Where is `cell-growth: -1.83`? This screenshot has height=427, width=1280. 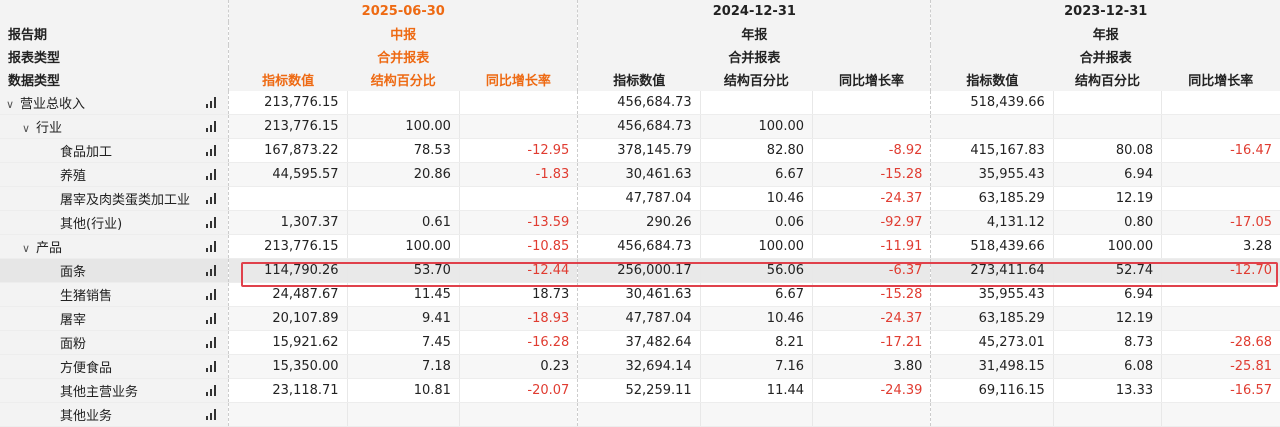 cell-growth: -1.83 is located at coordinates (518, 174).